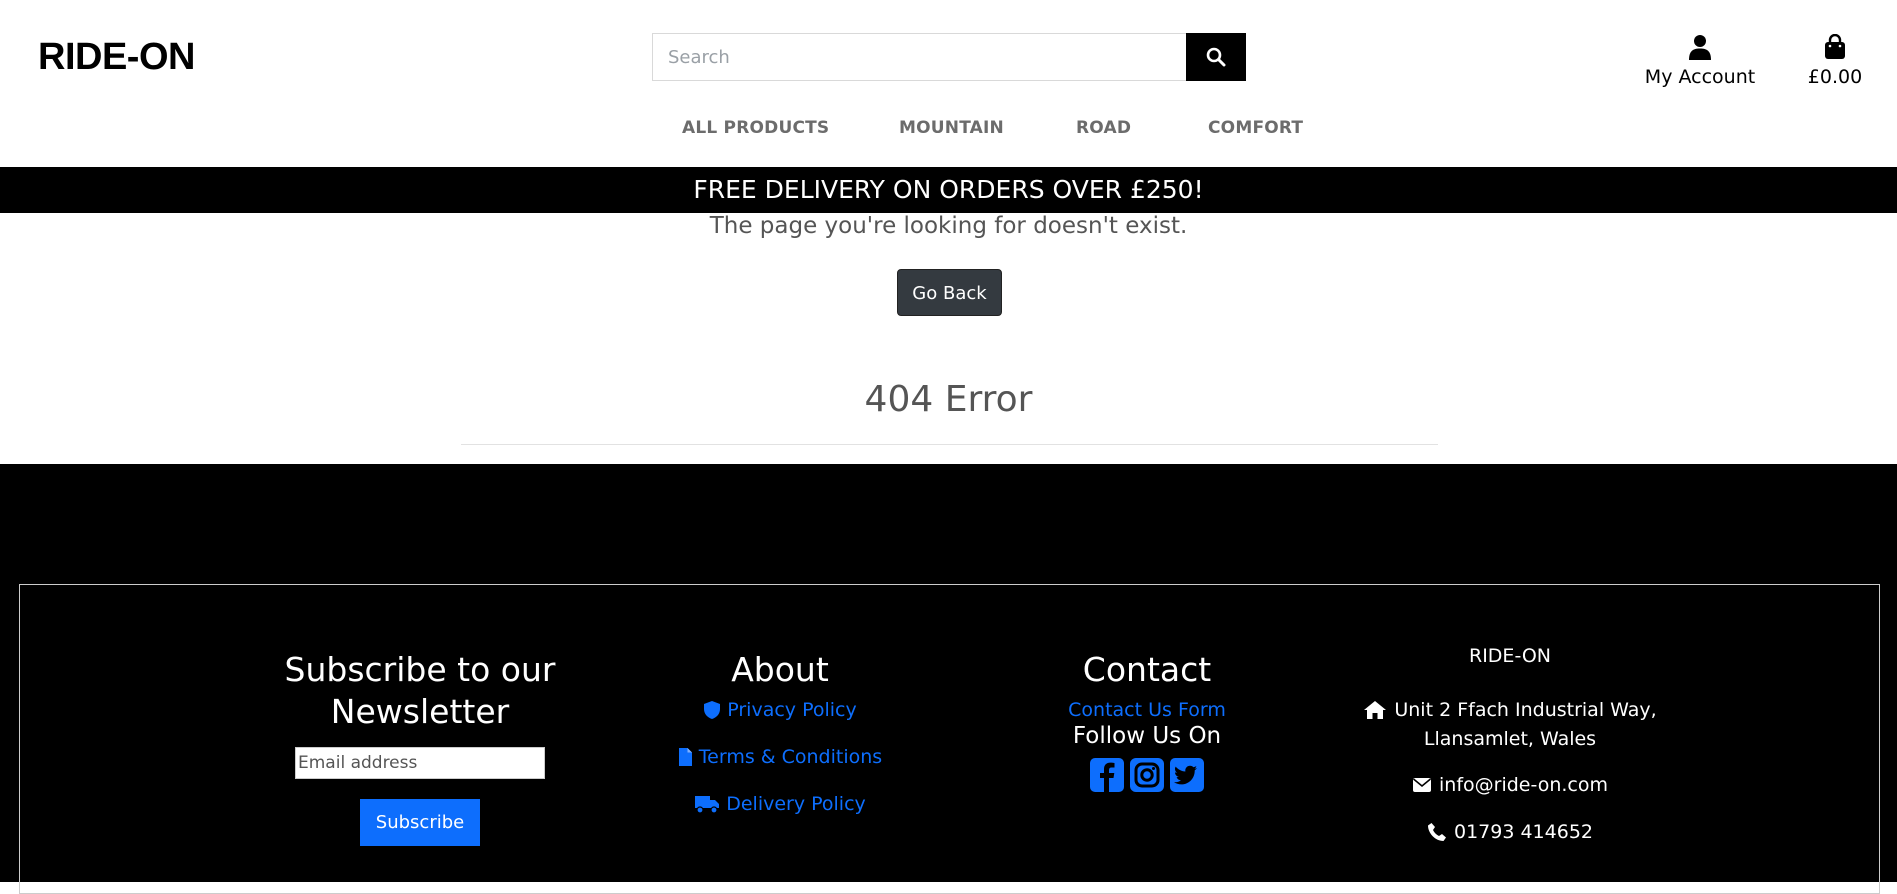  I want to click on phone-icon, so click(1436, 832).